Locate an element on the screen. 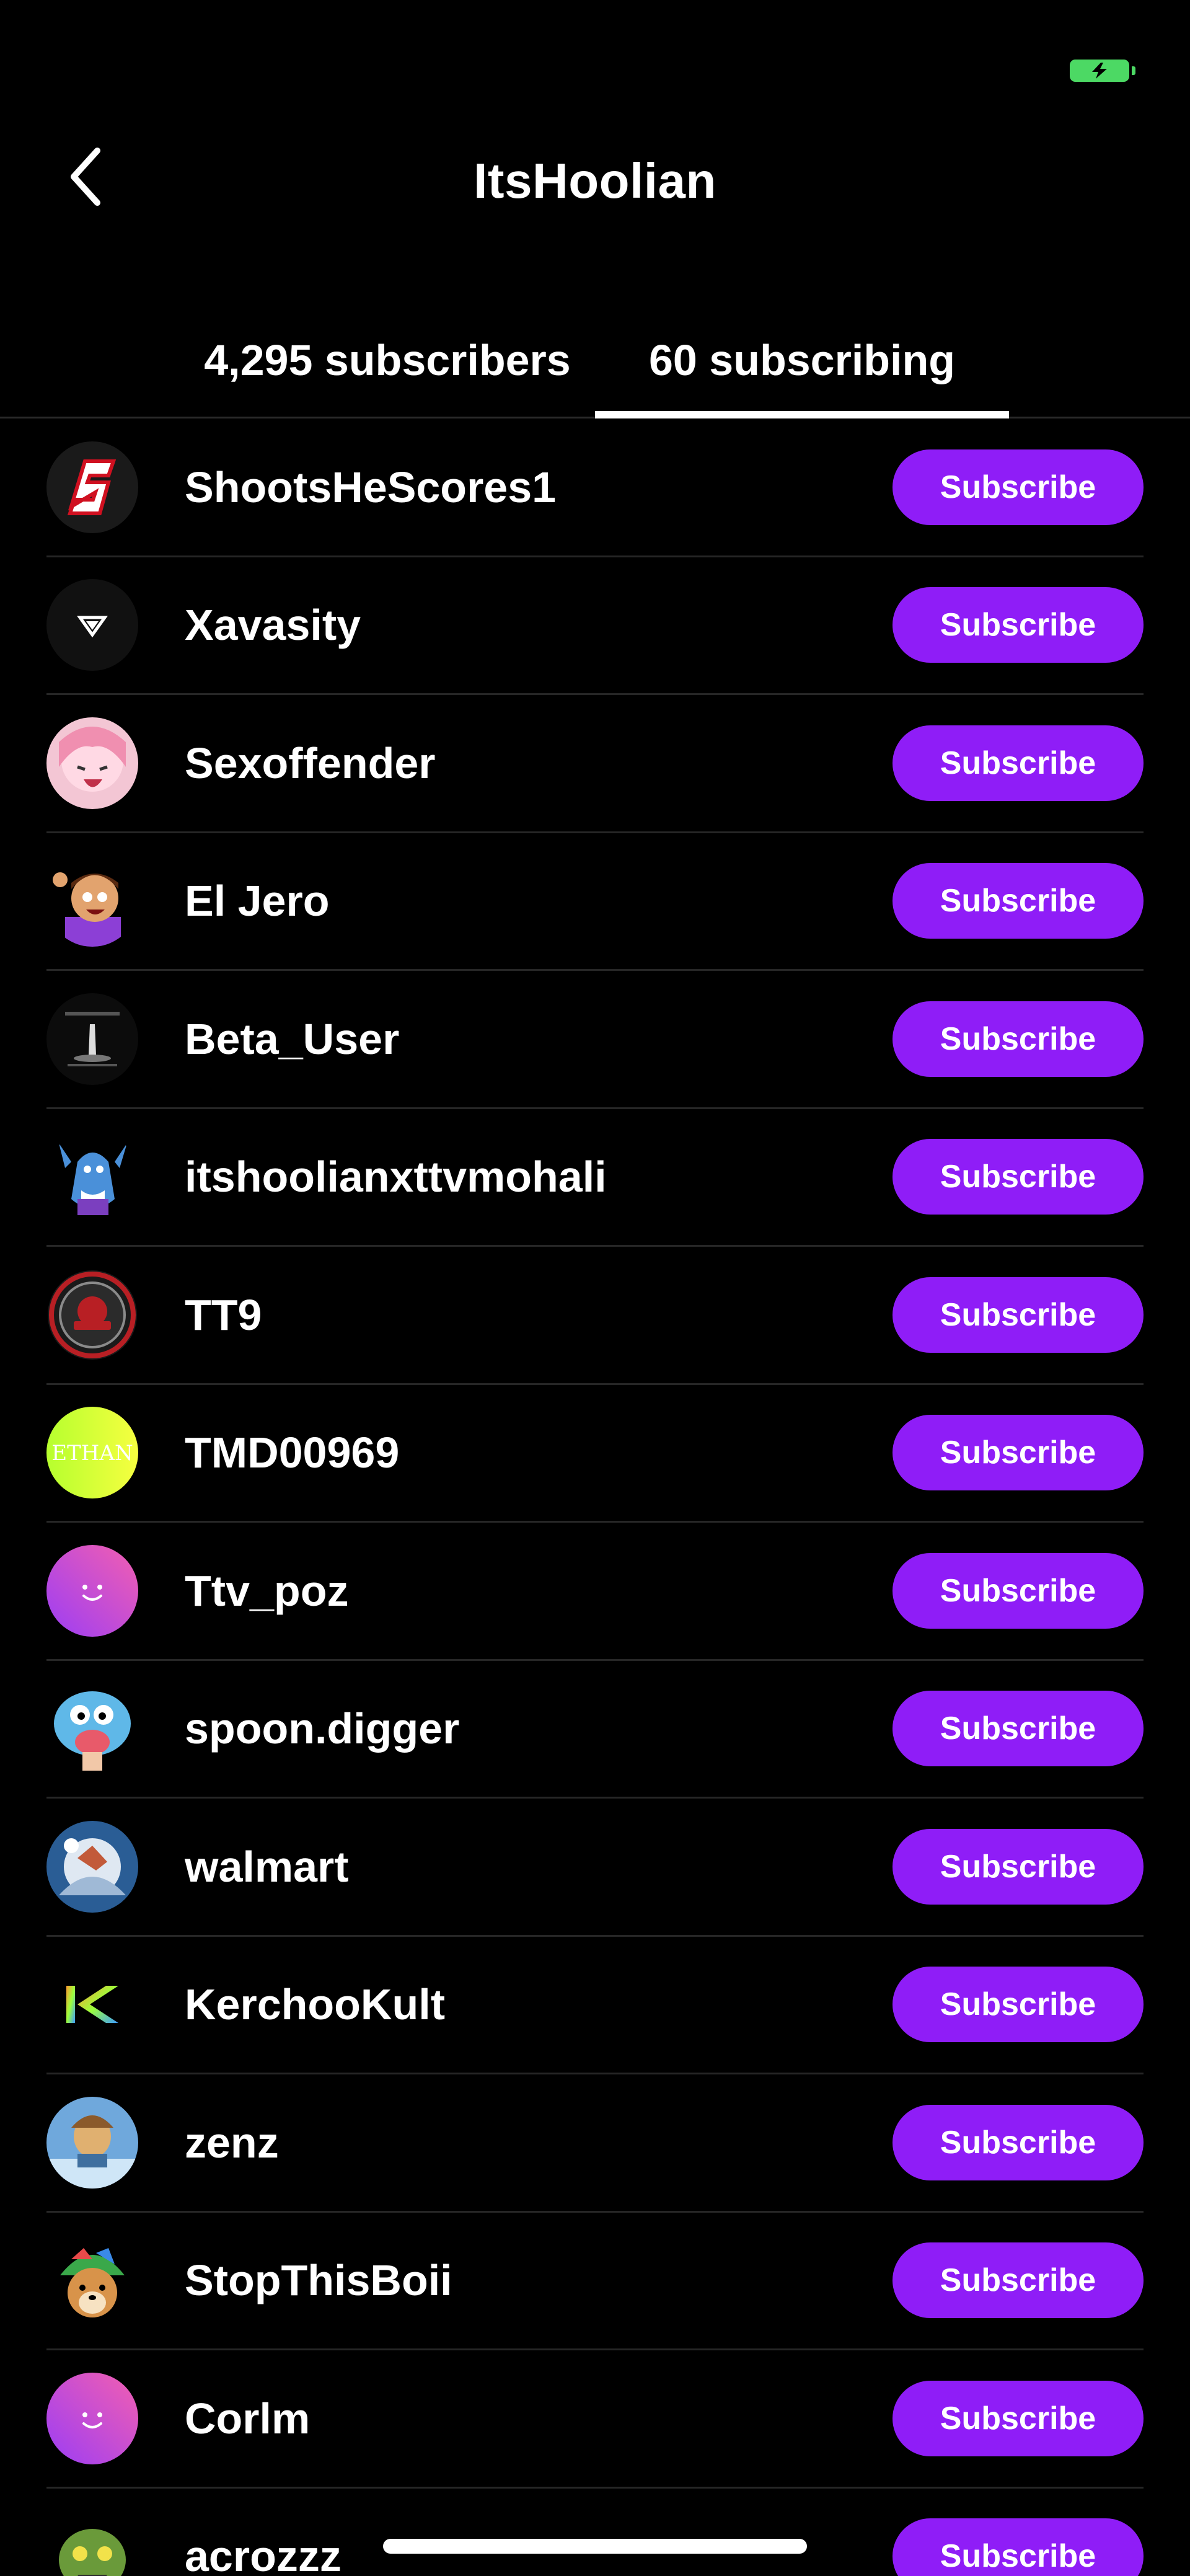 This screenshot has height=2576, width=1190. active-tab-indicator is located at coordinates (802, 414).